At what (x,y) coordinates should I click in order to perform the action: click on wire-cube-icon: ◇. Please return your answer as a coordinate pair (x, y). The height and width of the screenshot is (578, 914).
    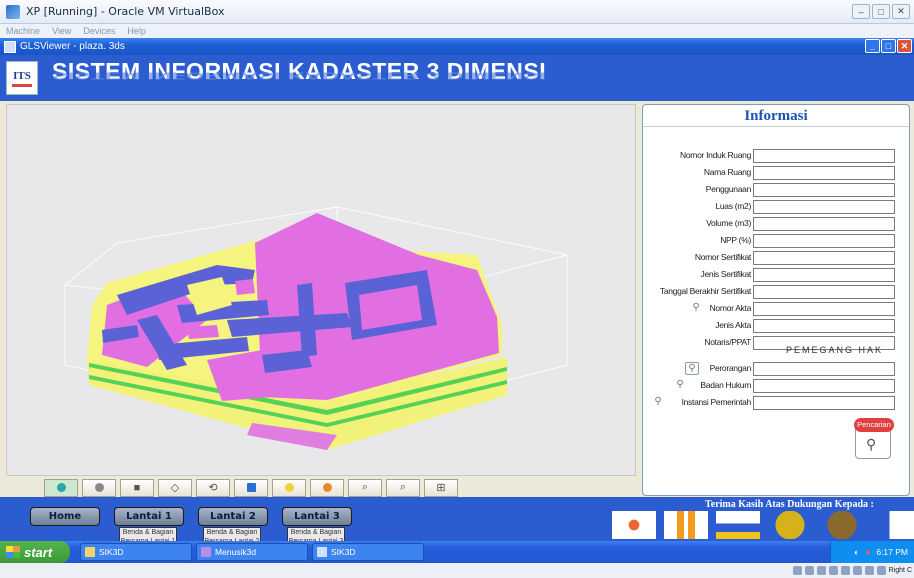
    Looking at the image, I should click on (175, 487).